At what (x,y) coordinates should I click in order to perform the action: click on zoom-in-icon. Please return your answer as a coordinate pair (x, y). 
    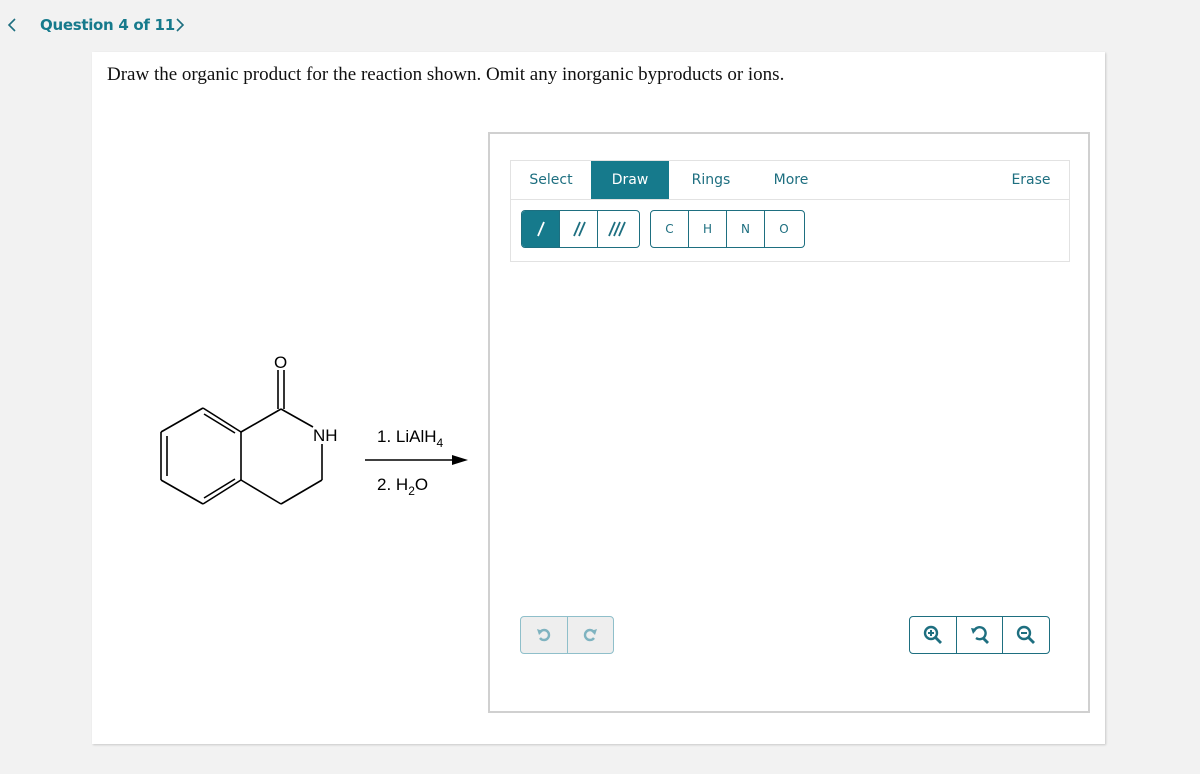
    Looking at the image, I should click on (932, 634).